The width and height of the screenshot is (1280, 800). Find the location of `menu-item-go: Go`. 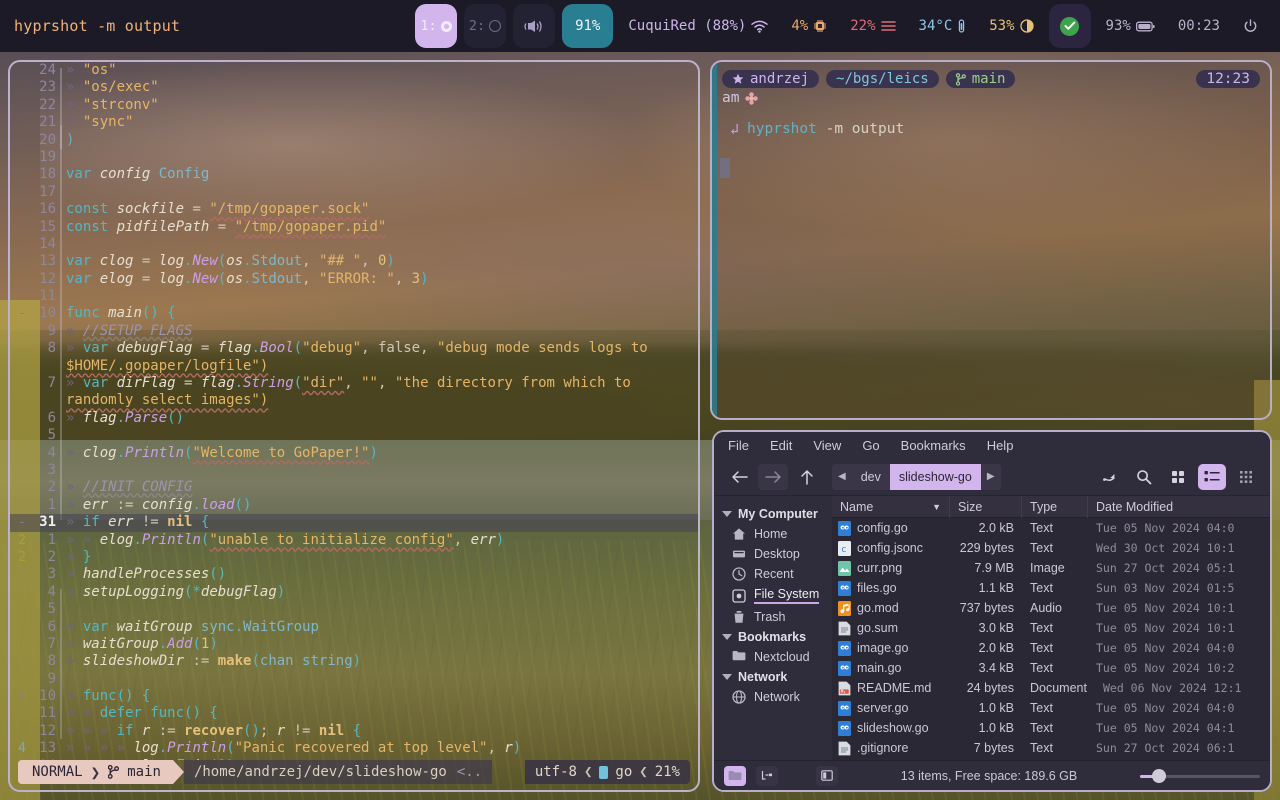

menu-item-go: Go is located at coordinates (870, 445).